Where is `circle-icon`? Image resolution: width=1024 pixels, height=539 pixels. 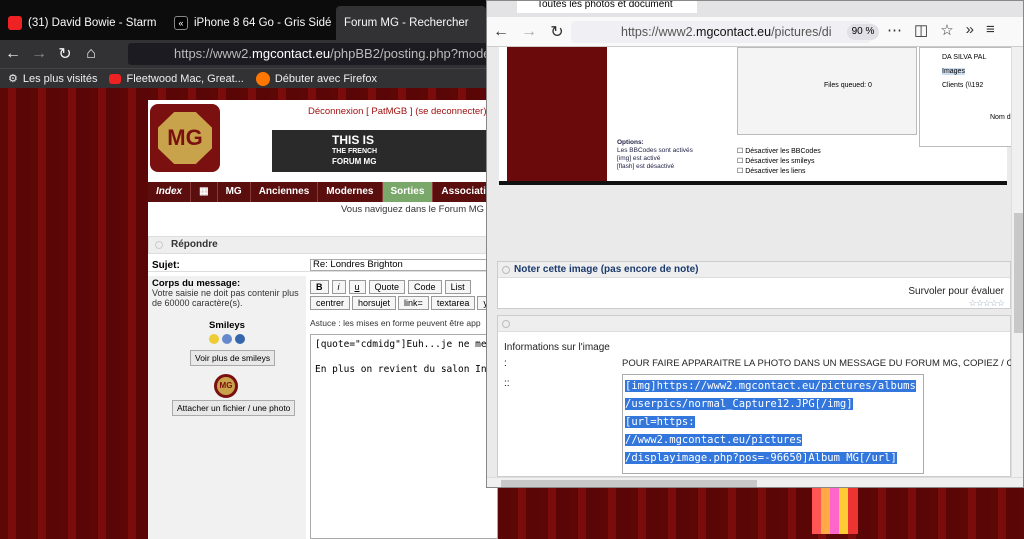 circle-icon is located at coordinates (159, 245).